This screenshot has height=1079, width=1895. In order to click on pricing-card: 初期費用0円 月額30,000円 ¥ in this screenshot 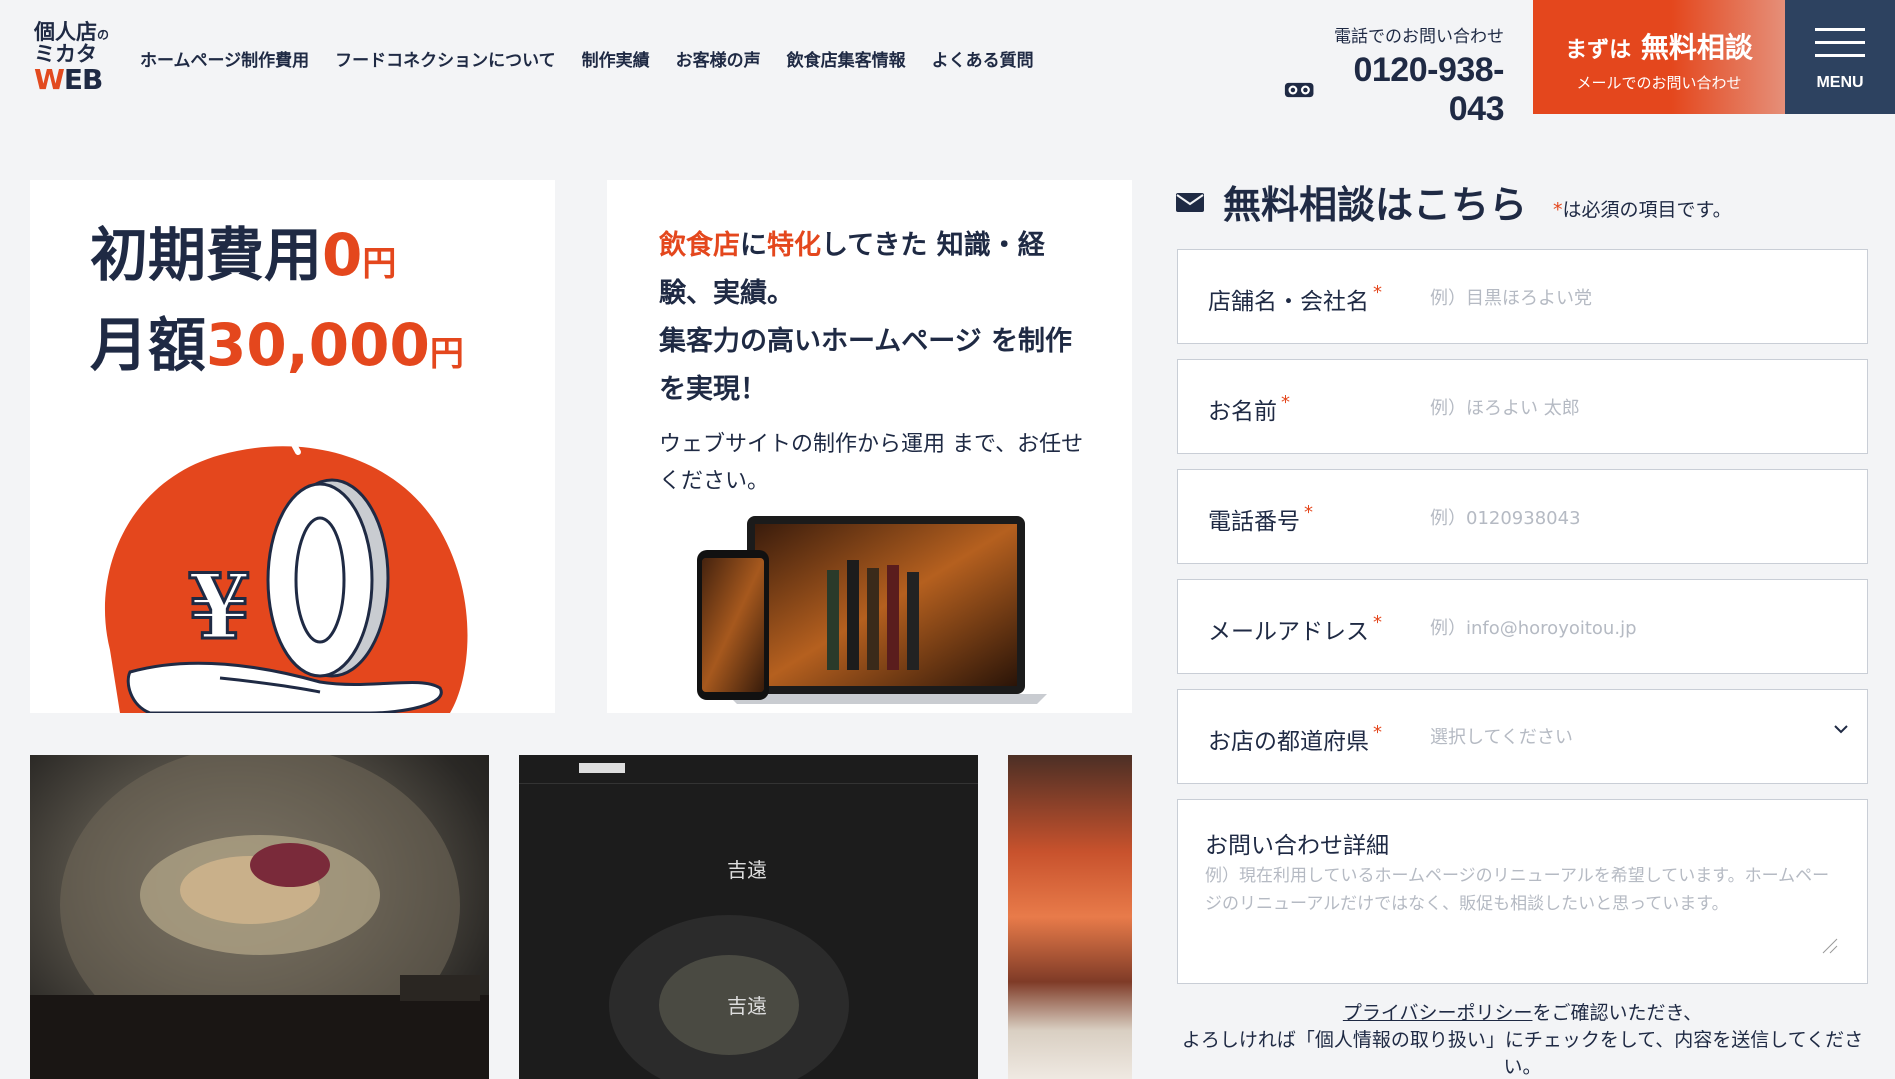, I will do `click(292, 446)`.